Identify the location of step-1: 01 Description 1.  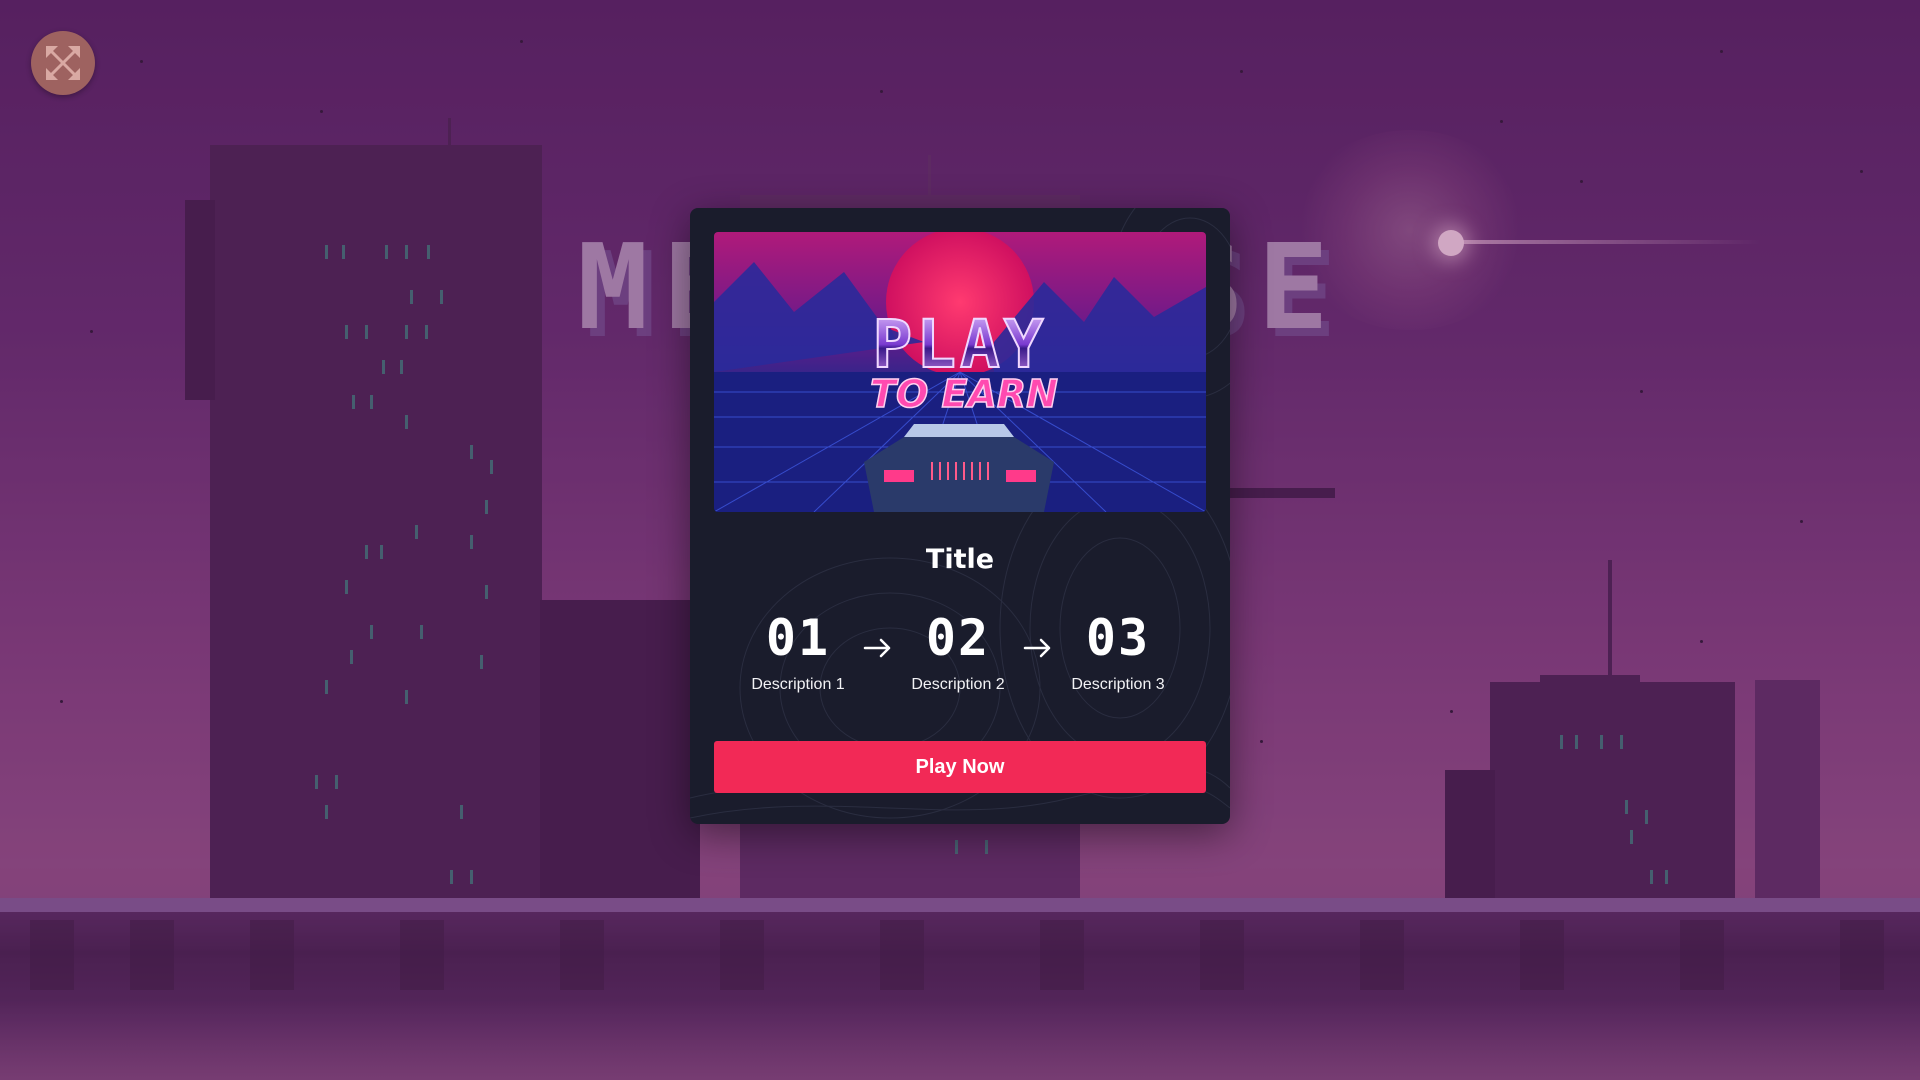
(798, 651).